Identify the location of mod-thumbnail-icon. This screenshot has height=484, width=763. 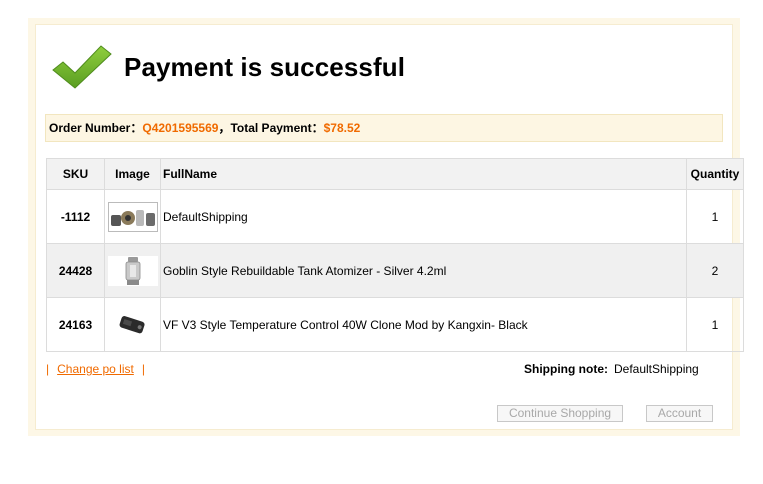
(132, 324).